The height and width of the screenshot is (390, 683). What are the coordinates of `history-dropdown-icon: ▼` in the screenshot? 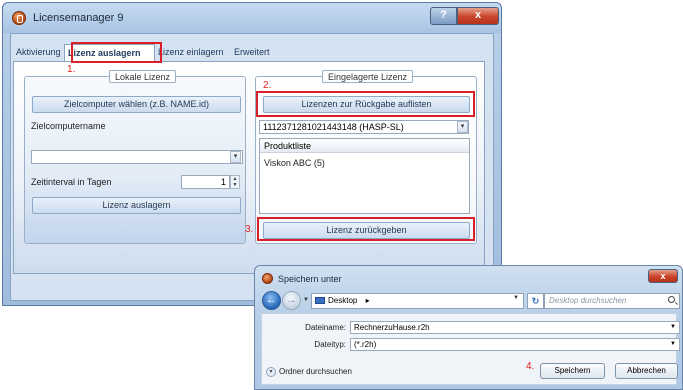 It's located at (306, 300).